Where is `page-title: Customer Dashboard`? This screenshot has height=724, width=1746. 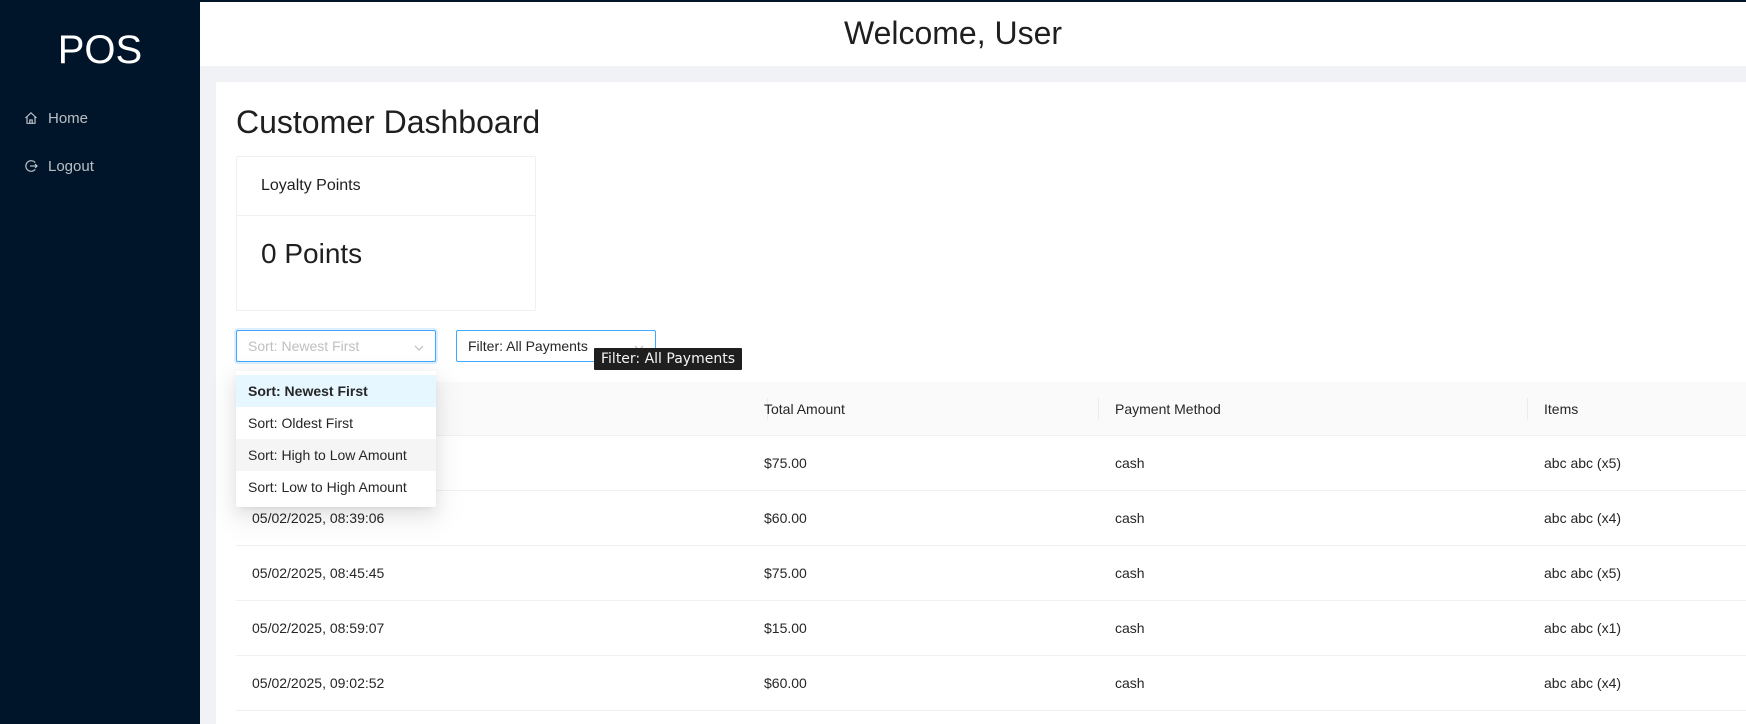 page-title: Customer Dashboard is located at coordinates (388, 122).